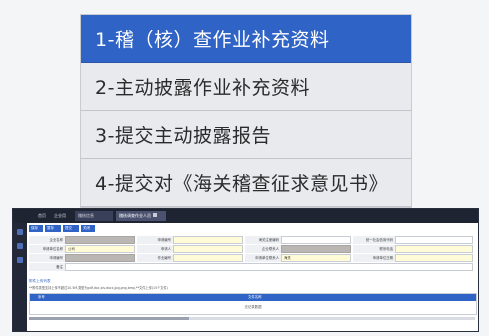  What do you see at coordinates (47, 267) in the screenshot?
I see `field-label: 备注` at bounding box center [47, 267].